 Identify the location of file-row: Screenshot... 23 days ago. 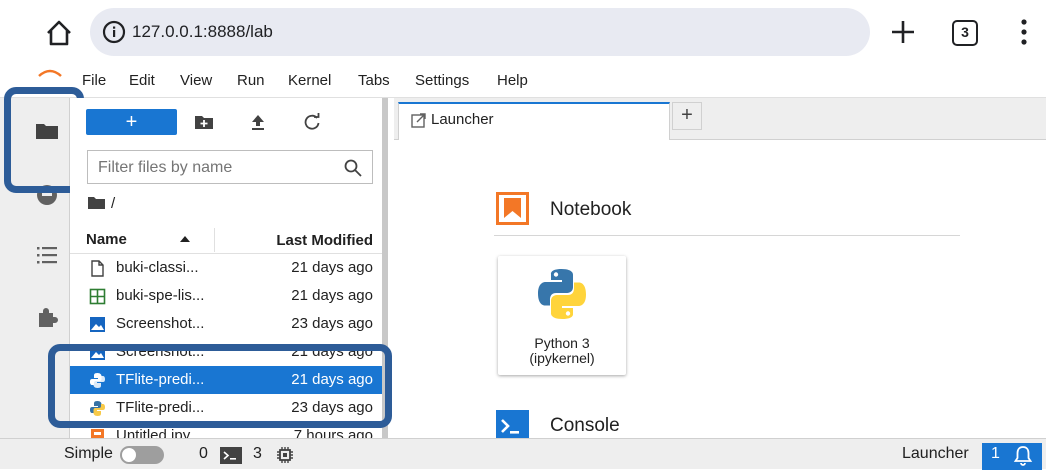
(226, 324).